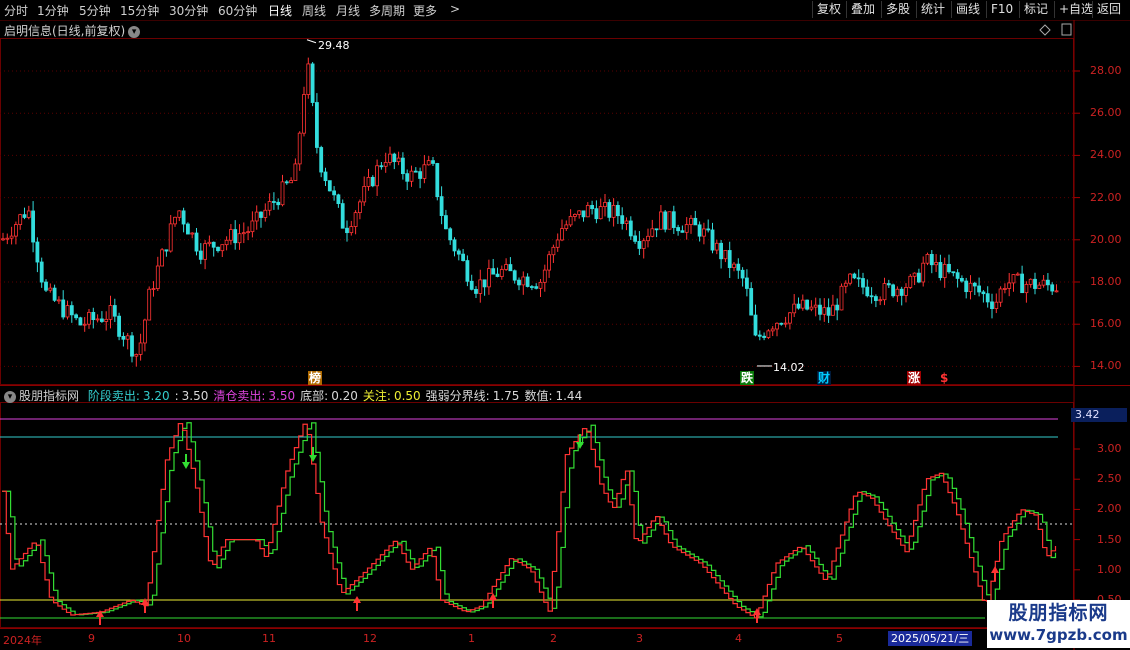 This screenshot has width=1130, height=650. Describe the element at coordinates (457, 396) in the screenshot. I see `indicator-label: 强弱分界线:` at that location.